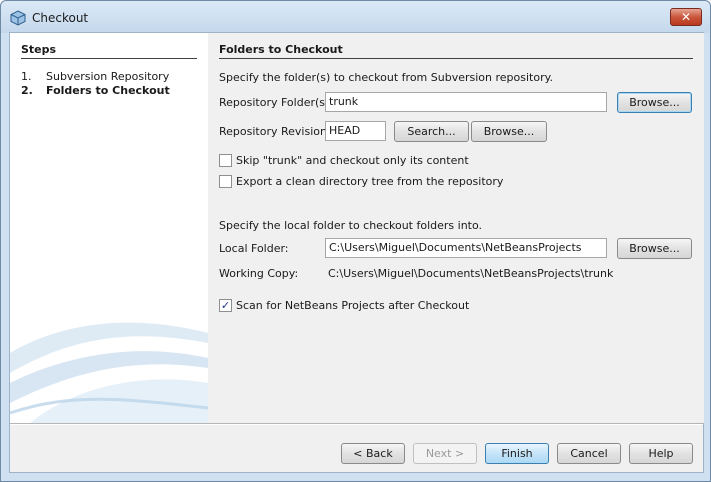 The width and height of the screenshot is (711, 482). What do you see at coordinates (225, 181) in the screenshot?
I see `export-clean-tree-checkbox` at bounding box center [225, 181].